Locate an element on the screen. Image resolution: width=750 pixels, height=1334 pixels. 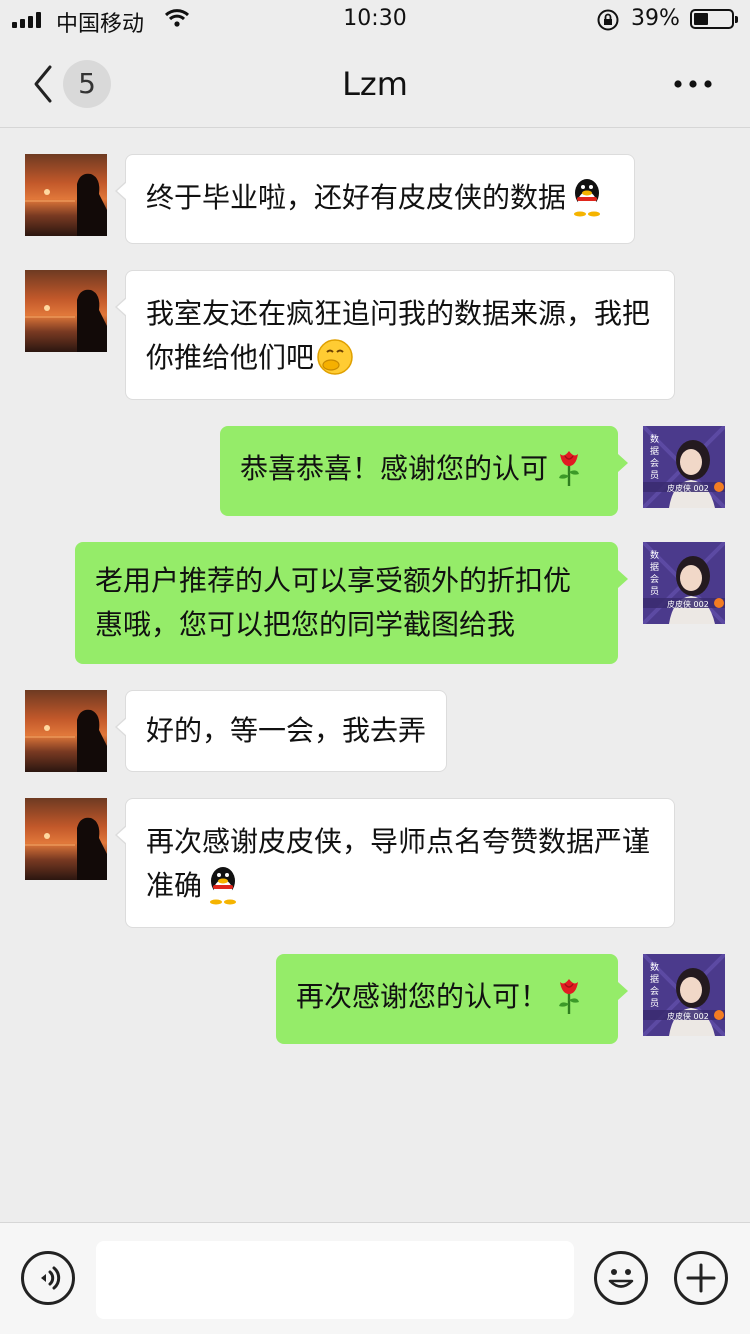
message-bubble: 再次感谢皮皮侠，导师点名夸赞数据严谨准确 is located at coordinates (395, 863).